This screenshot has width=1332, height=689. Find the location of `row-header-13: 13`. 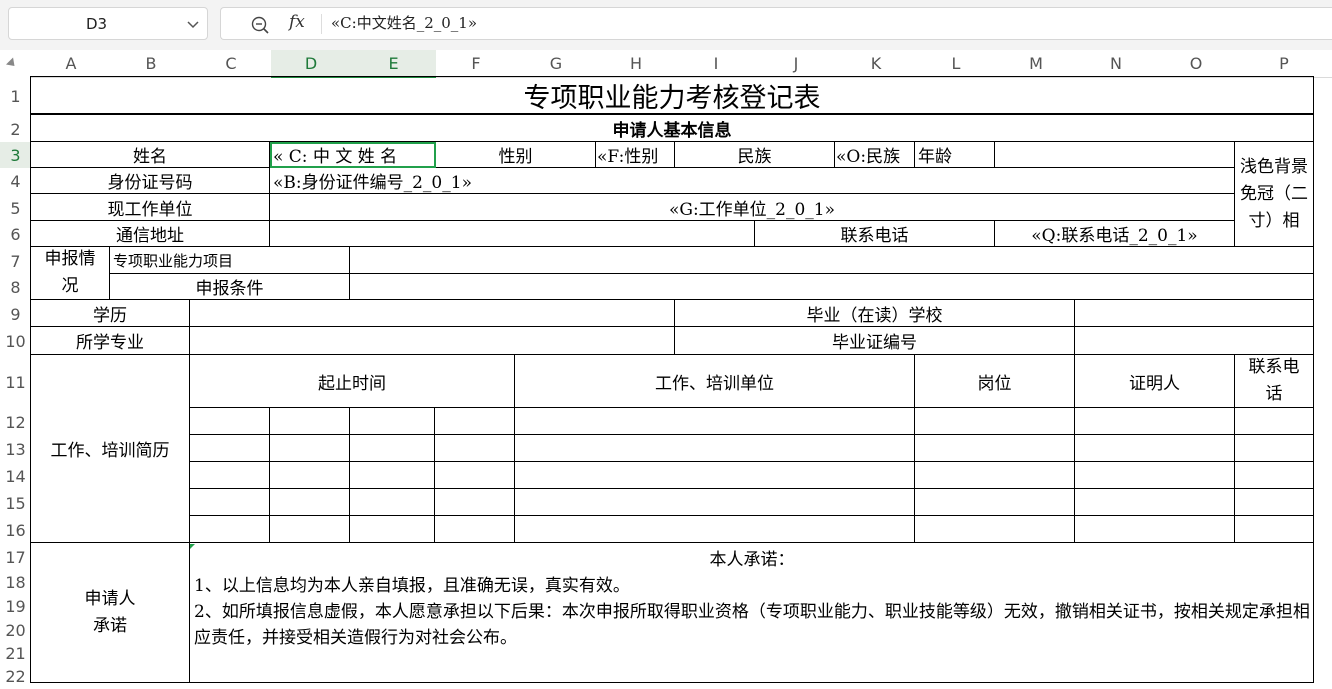

row-header-13: 13 is located at coordinates (15, 448).